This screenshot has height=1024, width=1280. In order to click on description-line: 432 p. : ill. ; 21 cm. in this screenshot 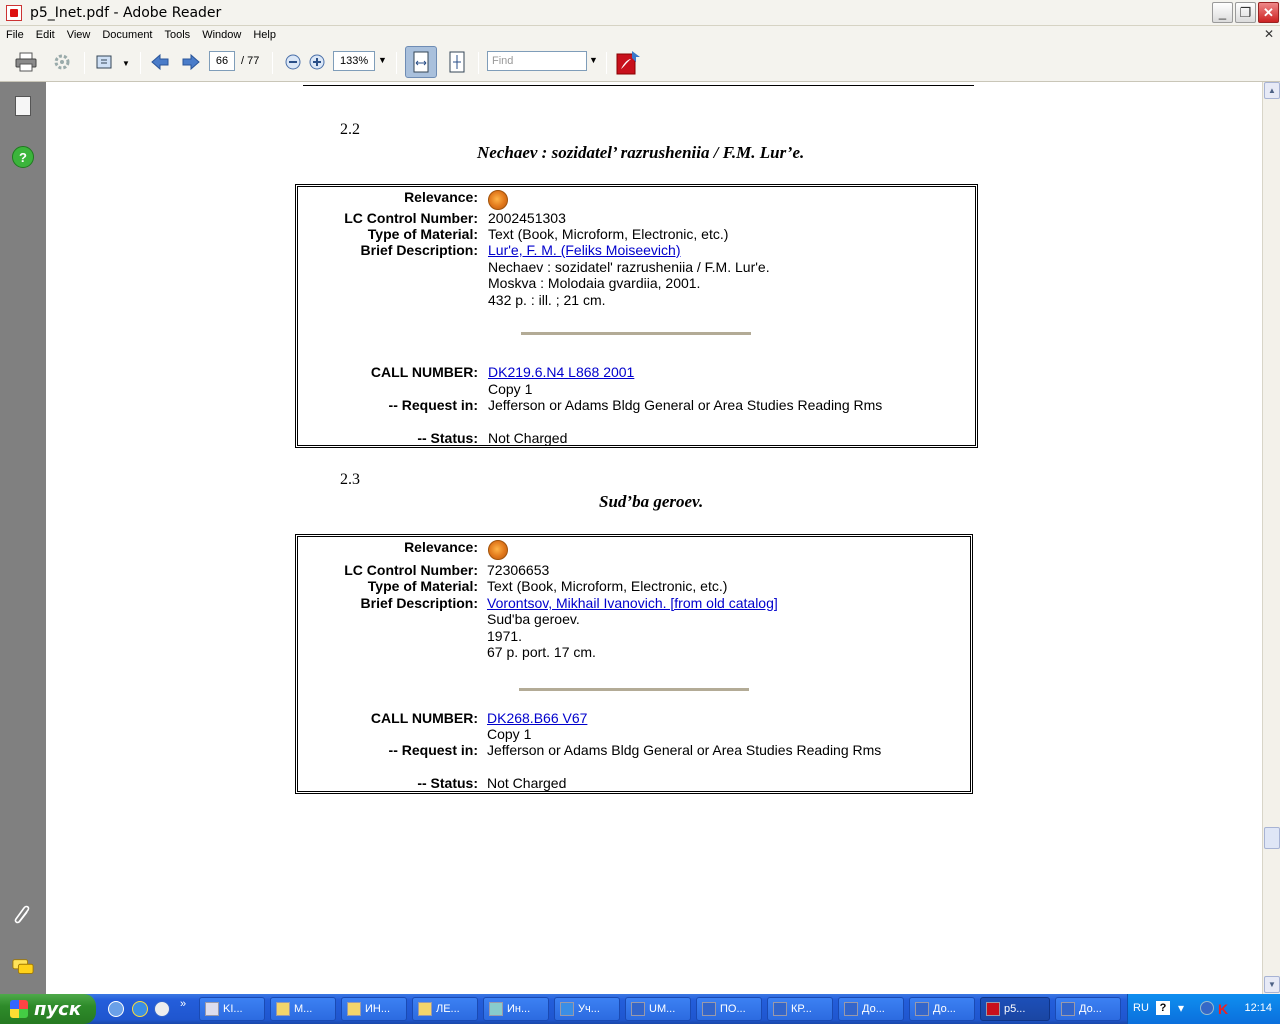, I will do `click(547, 300)`.